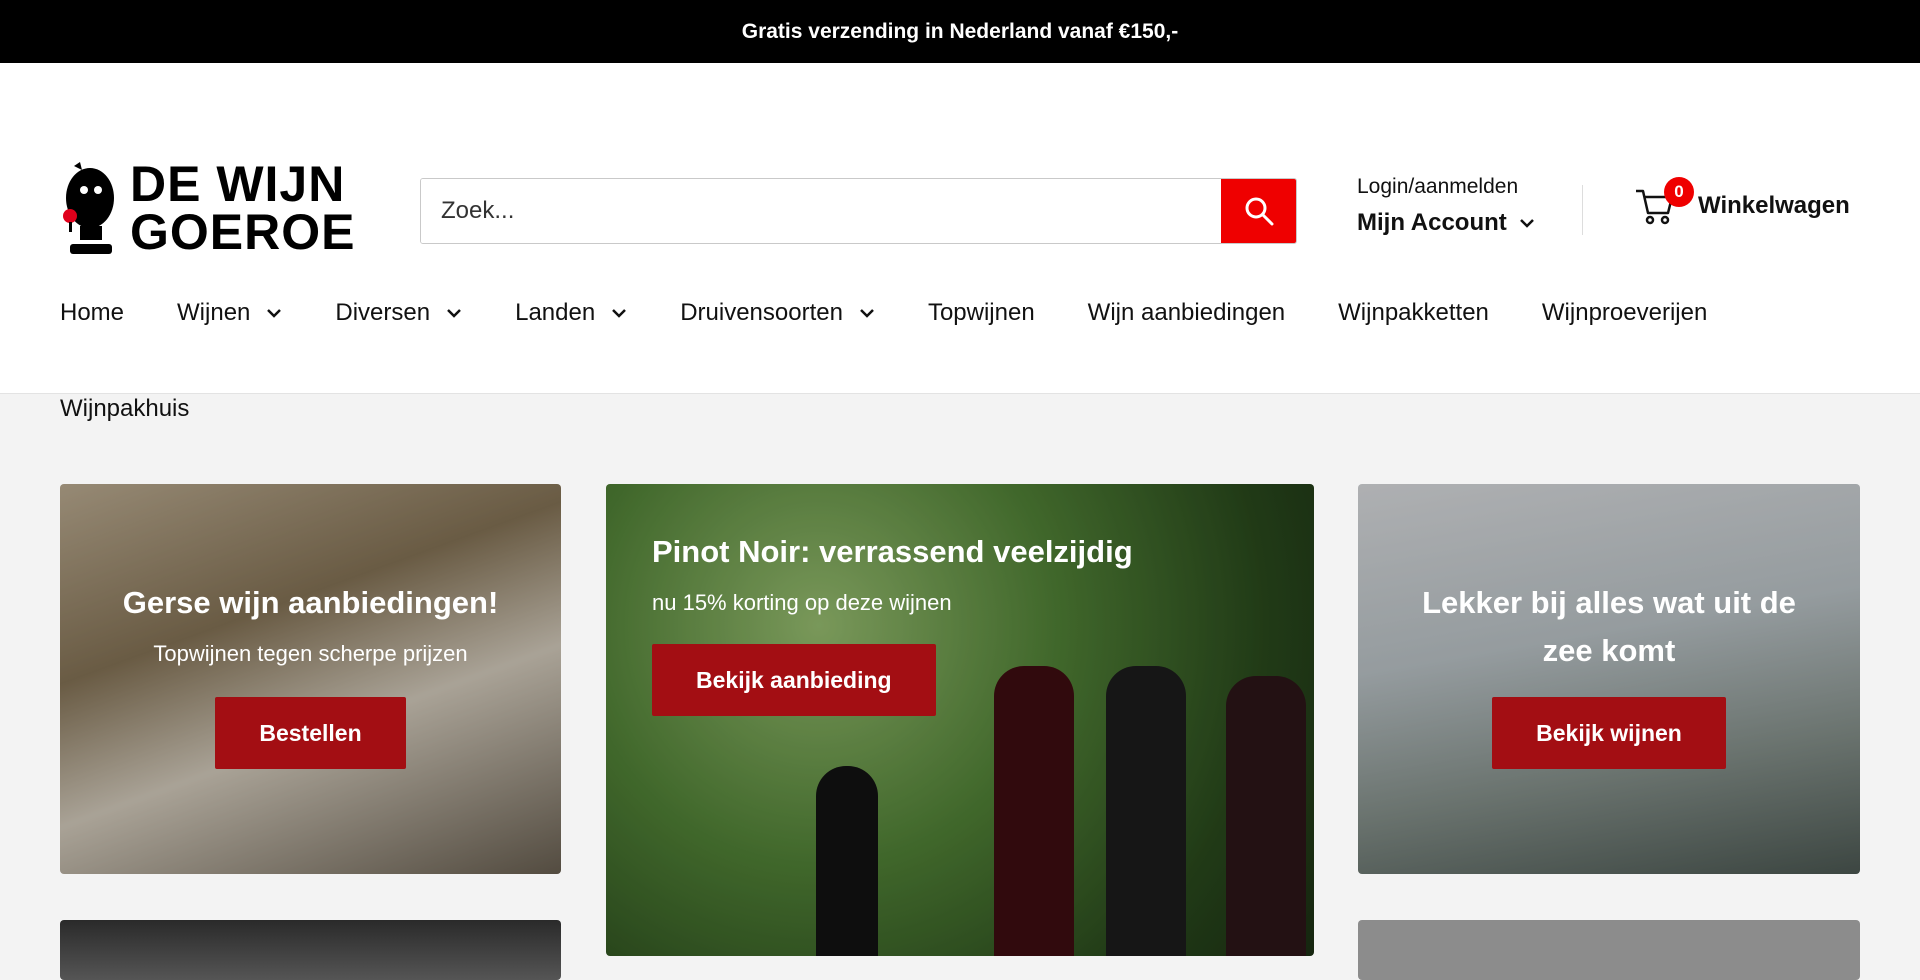  What do you see at coordinates (383, 312) in the screenshot?
I see `nav-label: Diversen` at bounding box center [383, 312].